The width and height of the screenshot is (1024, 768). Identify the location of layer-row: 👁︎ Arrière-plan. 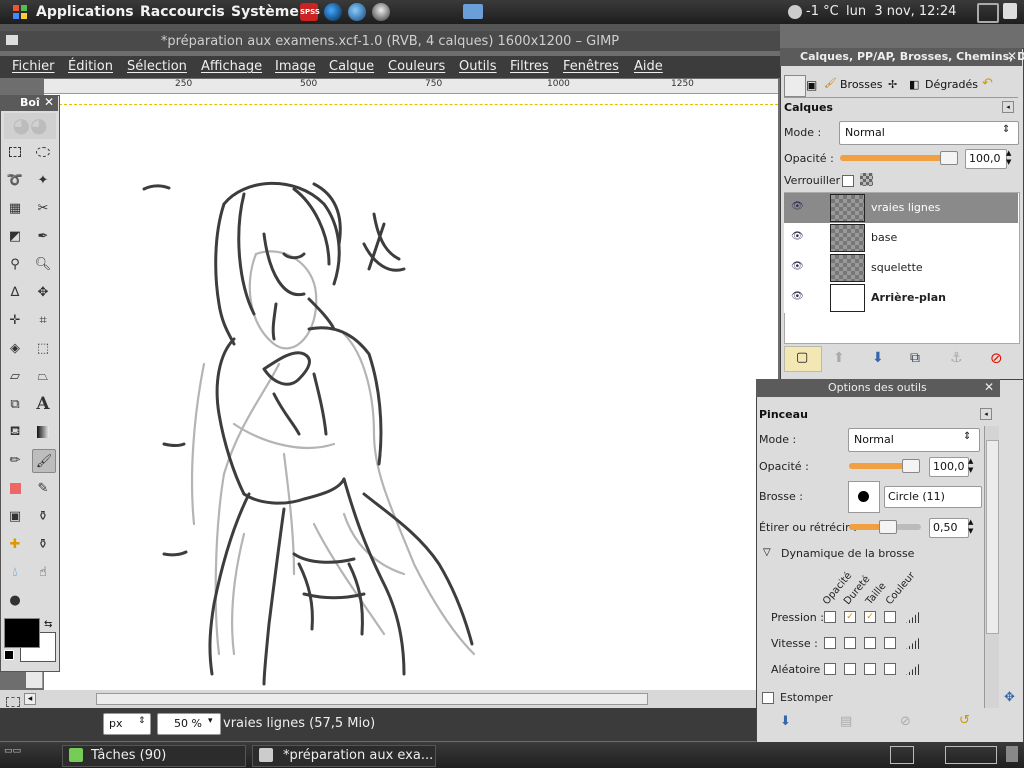
(901, 298).